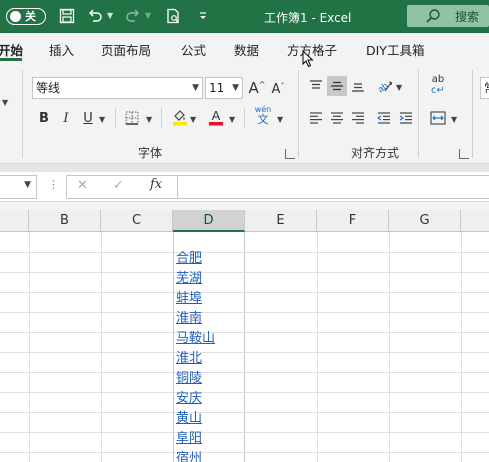 Image resolution: width=489 pixels, height=462 pixels. I want to click on column-header-e: E, so click(281, 221).